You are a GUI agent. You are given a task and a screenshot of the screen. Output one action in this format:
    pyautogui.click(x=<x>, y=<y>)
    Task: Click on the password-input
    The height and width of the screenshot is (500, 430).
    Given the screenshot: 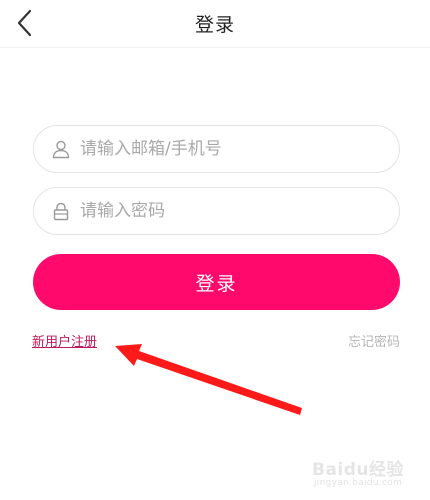 What is the action you would take?
    pyautogui.click(x=230, y=211)
    